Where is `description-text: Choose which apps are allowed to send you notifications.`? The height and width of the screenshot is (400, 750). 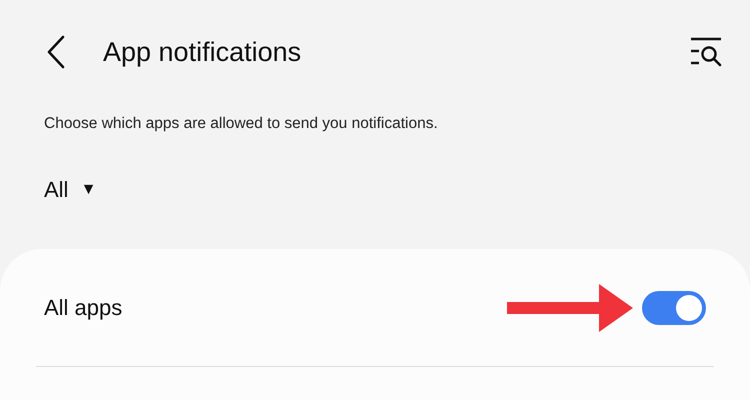 description-text: Choose which apps are allowed to send you notifications. is located at coordinates (241, 123).